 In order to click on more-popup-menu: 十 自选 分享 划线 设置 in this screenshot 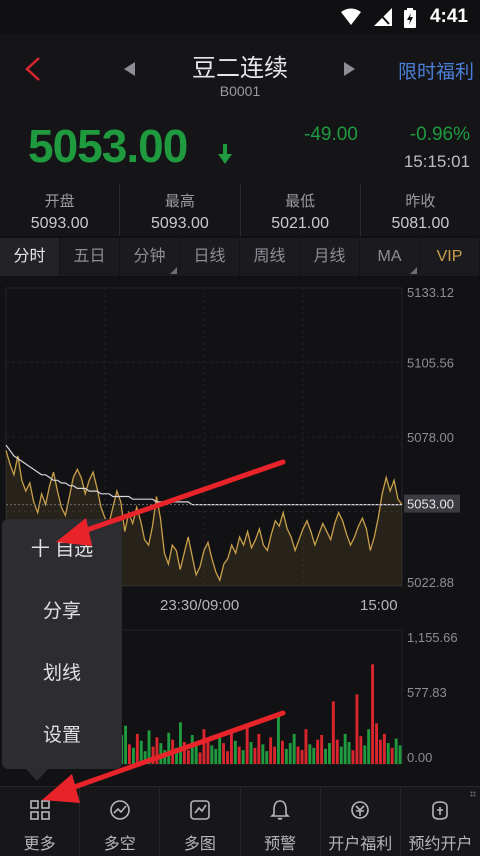, I will do `click(62, 644)`.